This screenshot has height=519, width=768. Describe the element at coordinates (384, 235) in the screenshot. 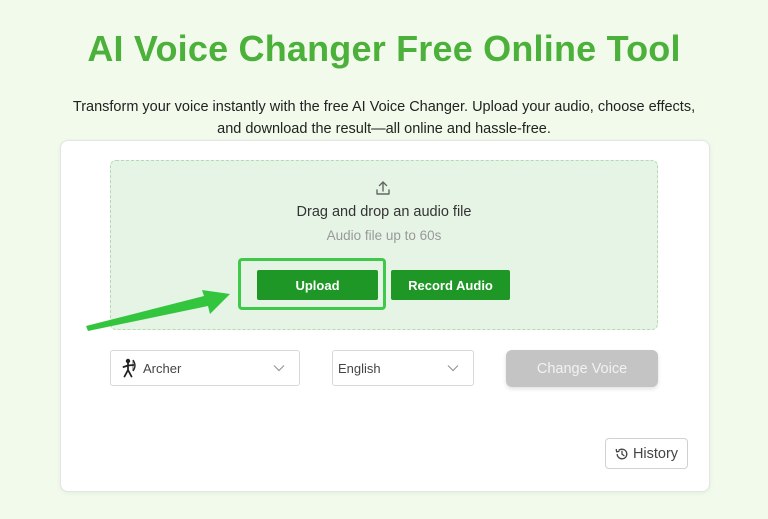

I see `dropzone-hint: Audio file up to 60s` at that location.